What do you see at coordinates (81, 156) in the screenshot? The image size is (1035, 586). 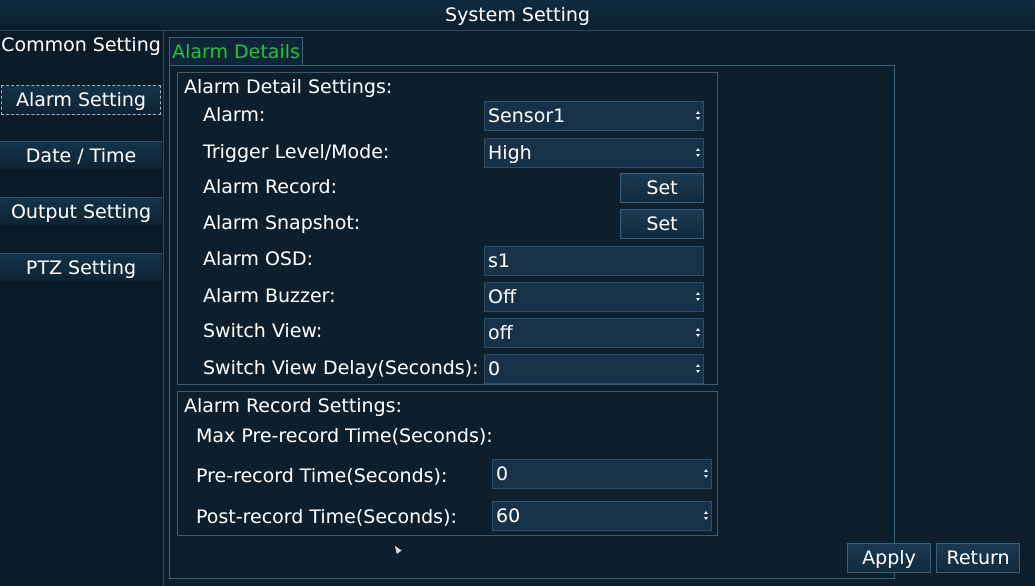 I see `sidebar-item-date-time: Date / Time` at bounding box center [81, 156].